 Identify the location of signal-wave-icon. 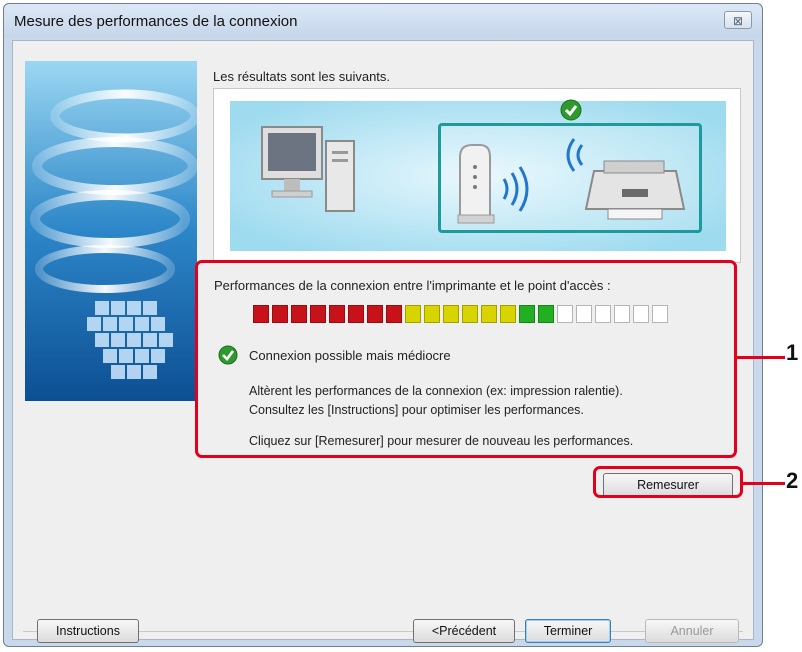
(515, 189).